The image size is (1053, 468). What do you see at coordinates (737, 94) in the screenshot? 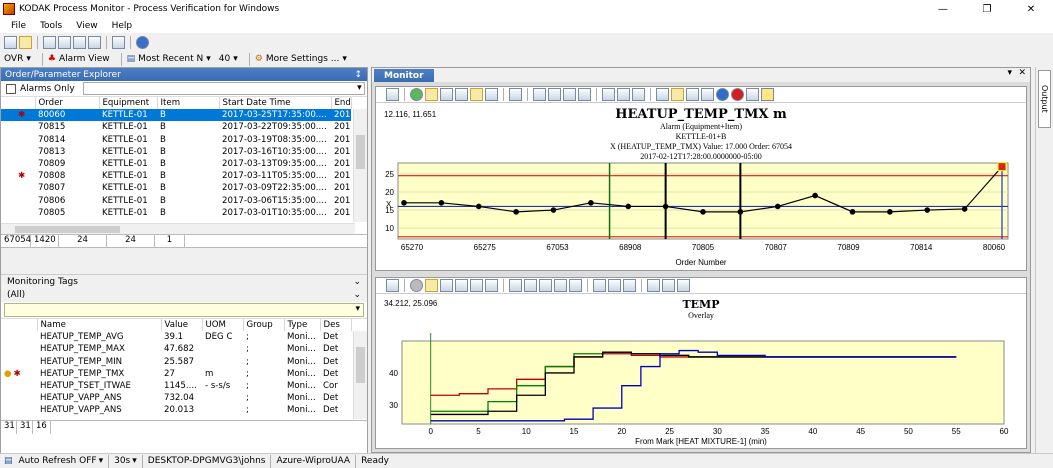
I see `delete-icon` at bounding box center [737, 94].